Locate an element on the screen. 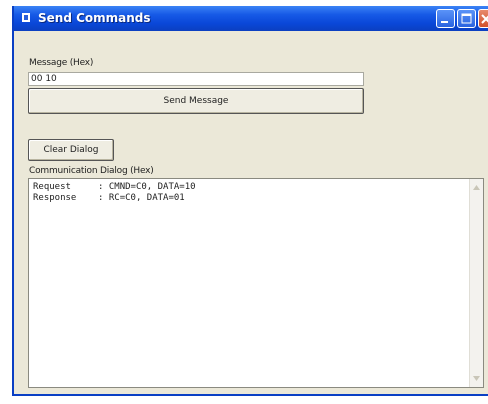  close-icon is located at coordinates (484, 19).